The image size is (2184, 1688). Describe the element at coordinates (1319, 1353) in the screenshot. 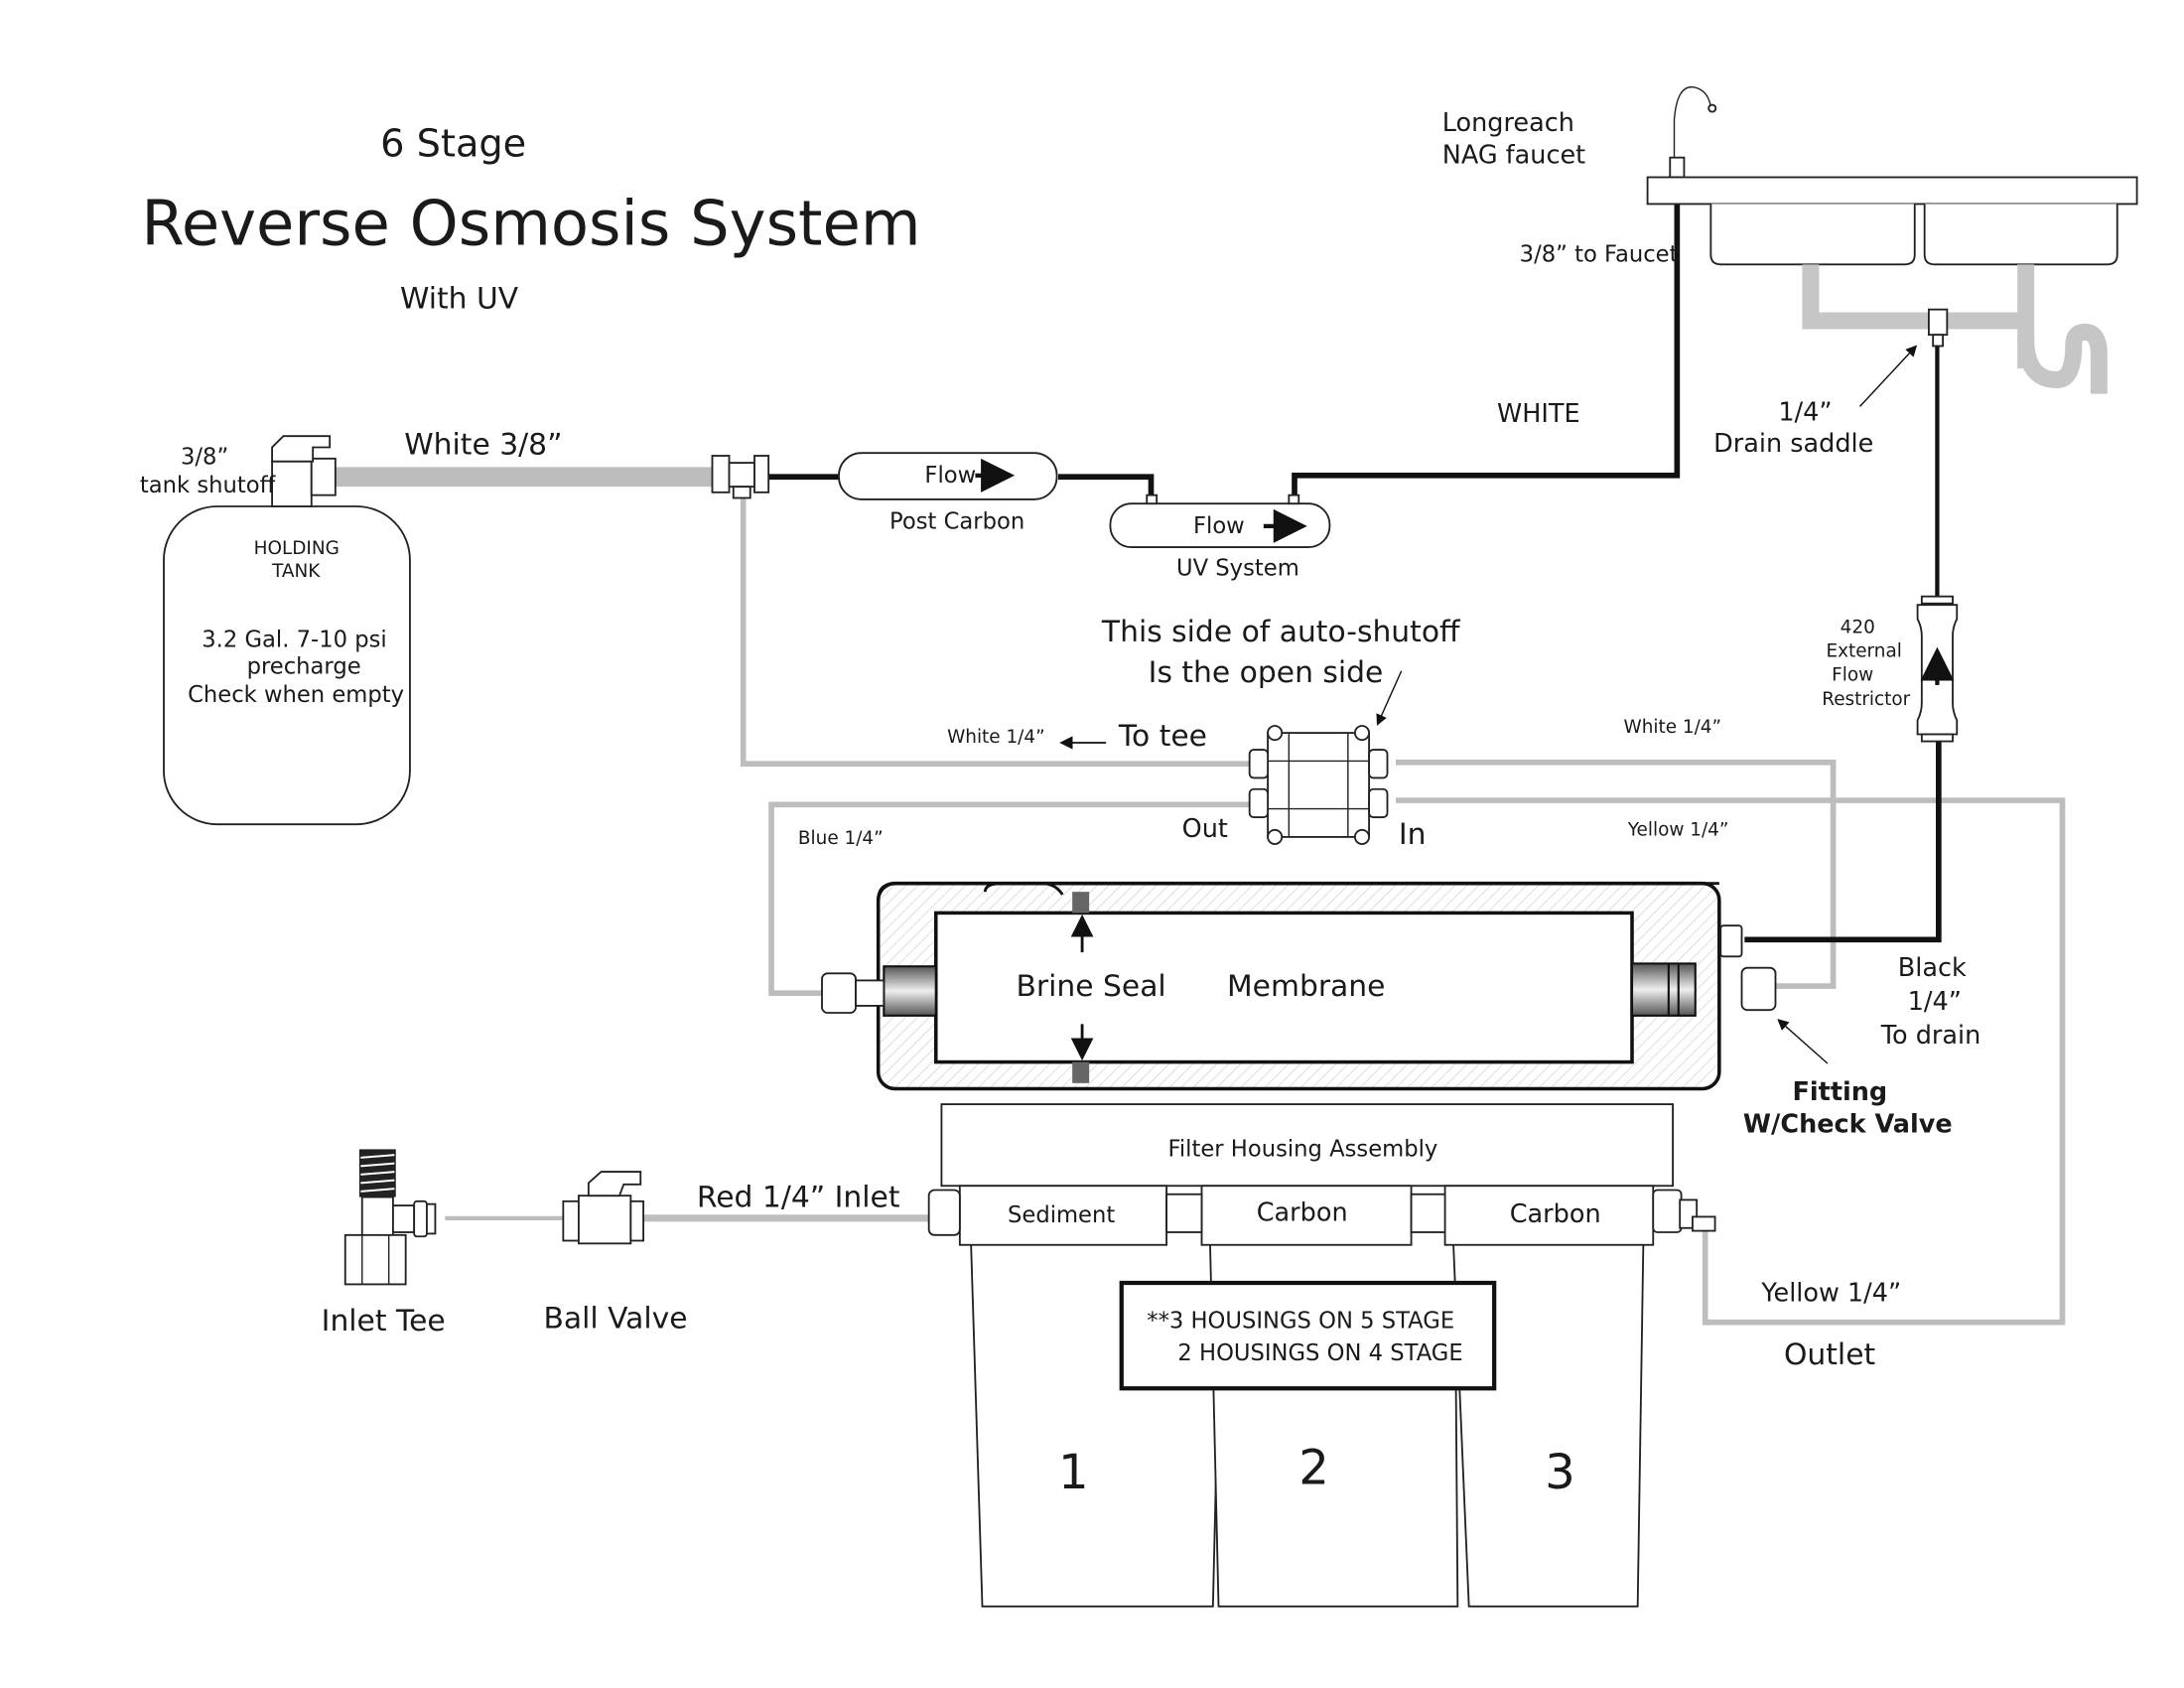

I see `housing-note-2: 2 HOUSINGS ON 4 STAGE` at that location.